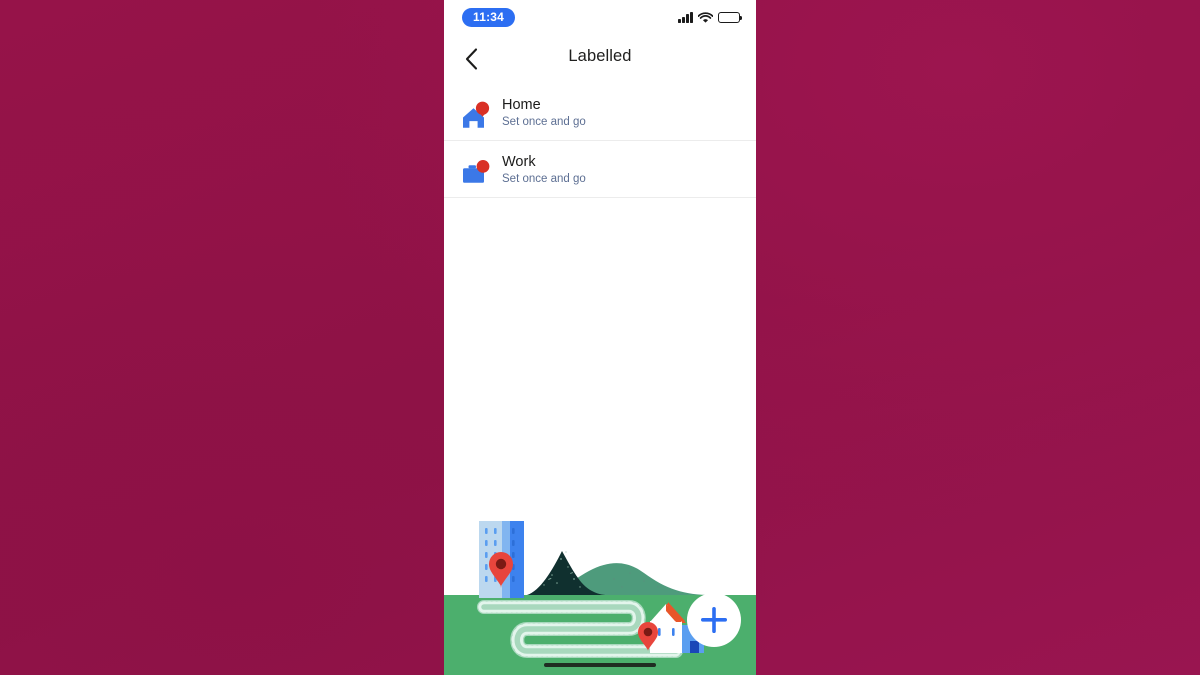  Describe the element at coordinates (600, 664) in the screenshot. I see `home-indicator` at that location.